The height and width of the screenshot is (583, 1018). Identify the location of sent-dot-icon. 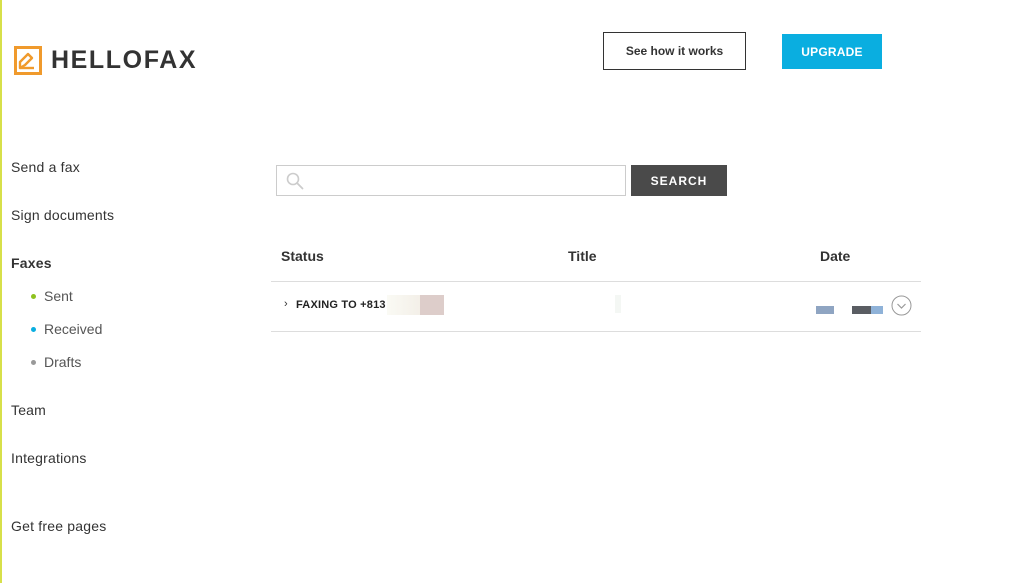
(33, 296).